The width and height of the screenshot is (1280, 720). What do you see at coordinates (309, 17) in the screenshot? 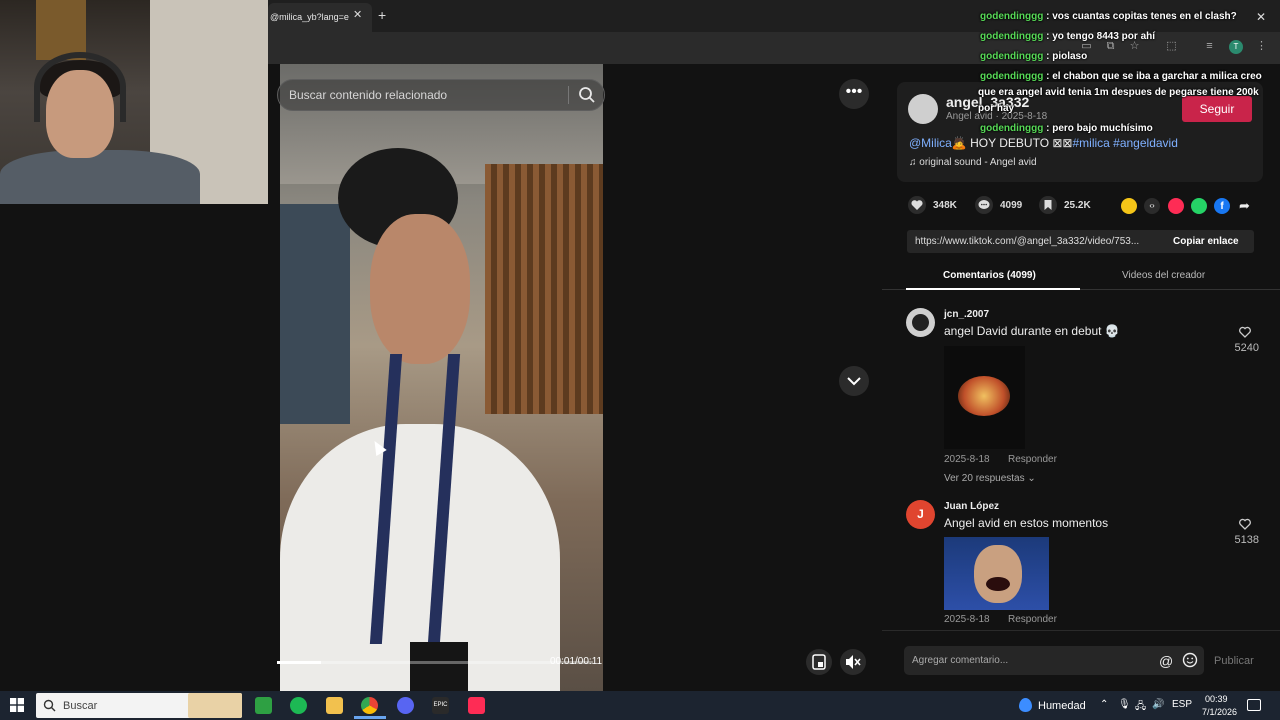
I see `tab-title: @milica_yb?lang=e` at bounding box center [309, 17].